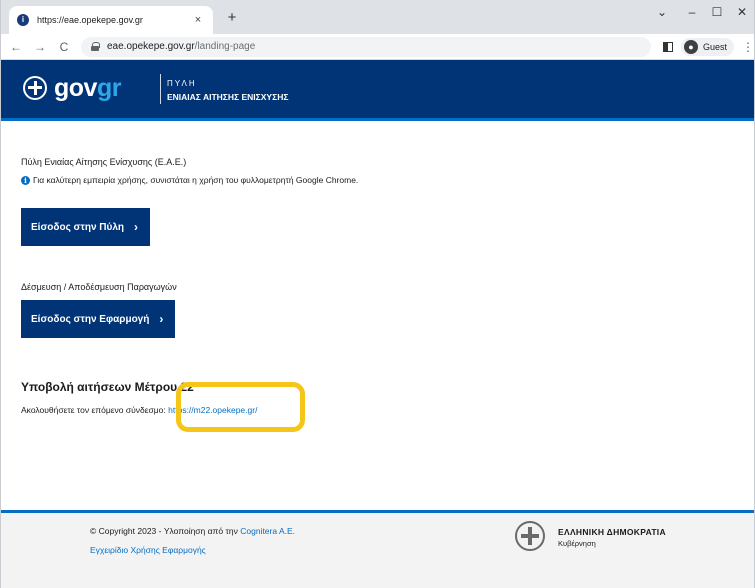 The width and height of the screenshot is (755, 588). What do you see at coordinates (692, 12) in the screenshot?
I see `minimize-button: –` at bounding box center [692, 12].